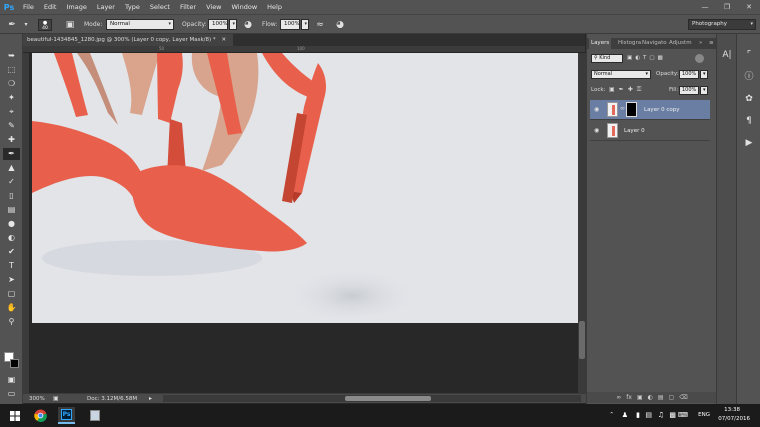 This screenshot has height=427, width=760. What do you see at coordinates (727, 7) in the screenshot?
I see `restore-icon: ❐` at bounding box center [727, 7].